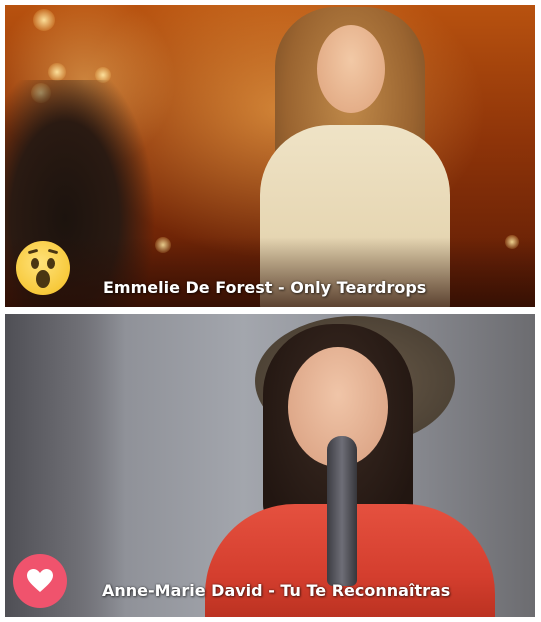 The height and width of the screenshot is (622, 541). What do you see at coordinates (53, 251) in the screenshot?
I see `wow-right-brow` at bounding box center [53, 251].